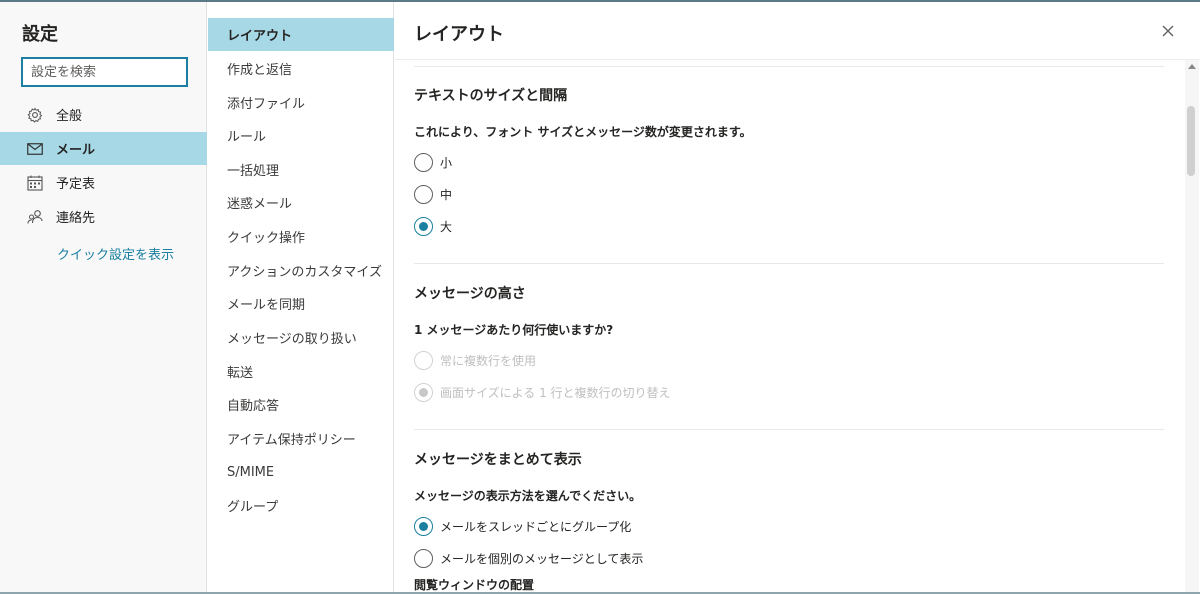 This screenshot has height=594, width=1200. I want to click on radio-text-size-medium: 中, so click(433, 194).